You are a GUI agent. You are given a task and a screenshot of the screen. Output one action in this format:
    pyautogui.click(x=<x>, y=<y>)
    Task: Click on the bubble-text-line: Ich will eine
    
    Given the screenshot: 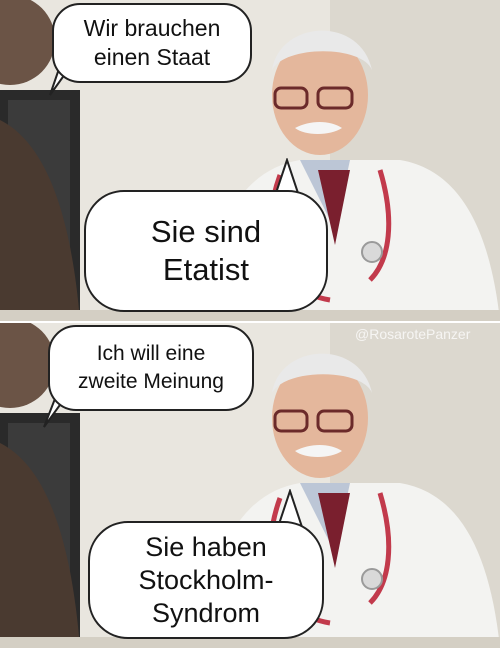 What is the action you would take?
    pyautogui.click(x=151, y=353)
    